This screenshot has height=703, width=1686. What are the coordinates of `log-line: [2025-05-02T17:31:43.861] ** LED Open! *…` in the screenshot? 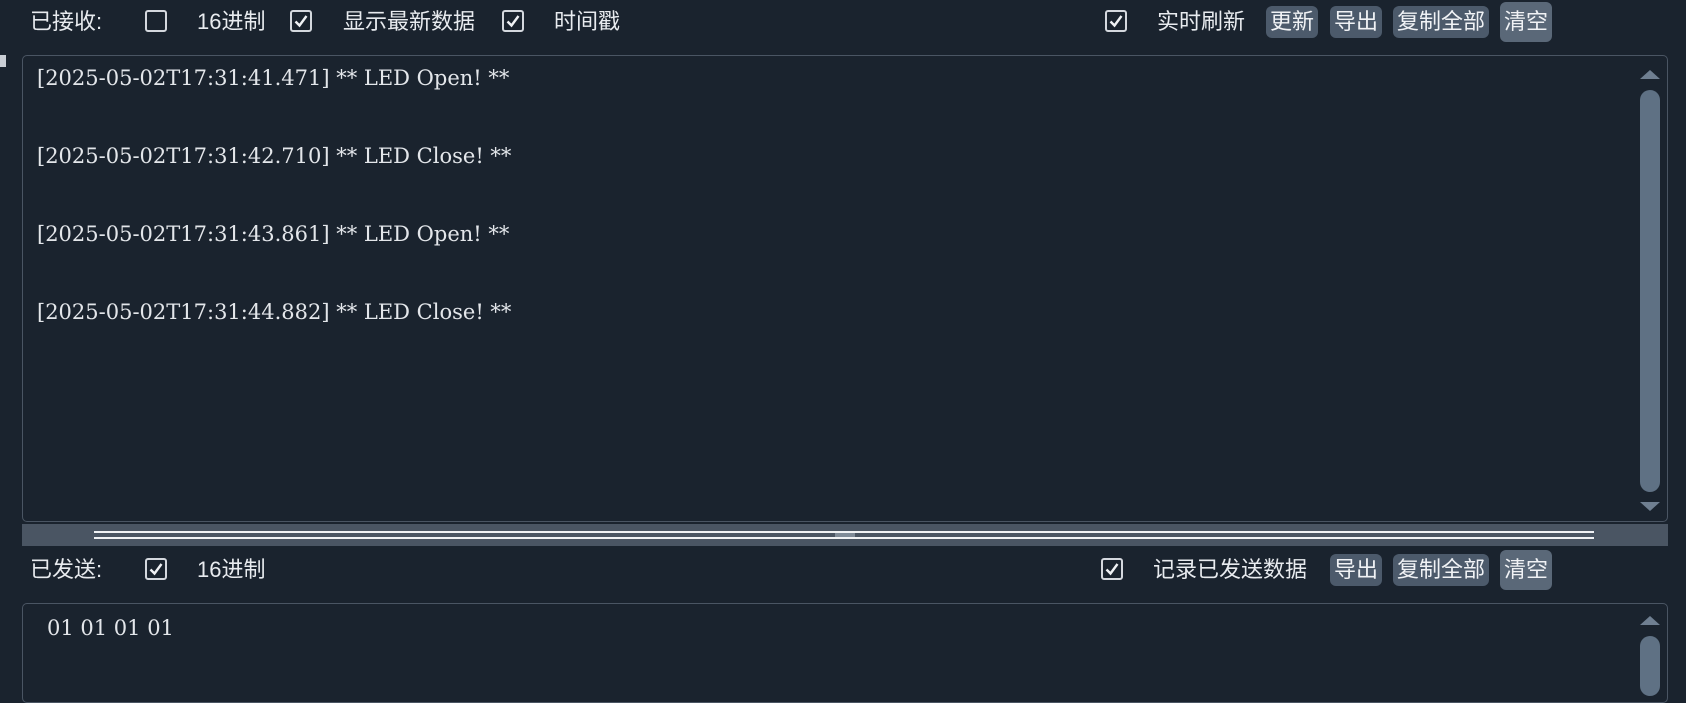 It's located at (273, 234).